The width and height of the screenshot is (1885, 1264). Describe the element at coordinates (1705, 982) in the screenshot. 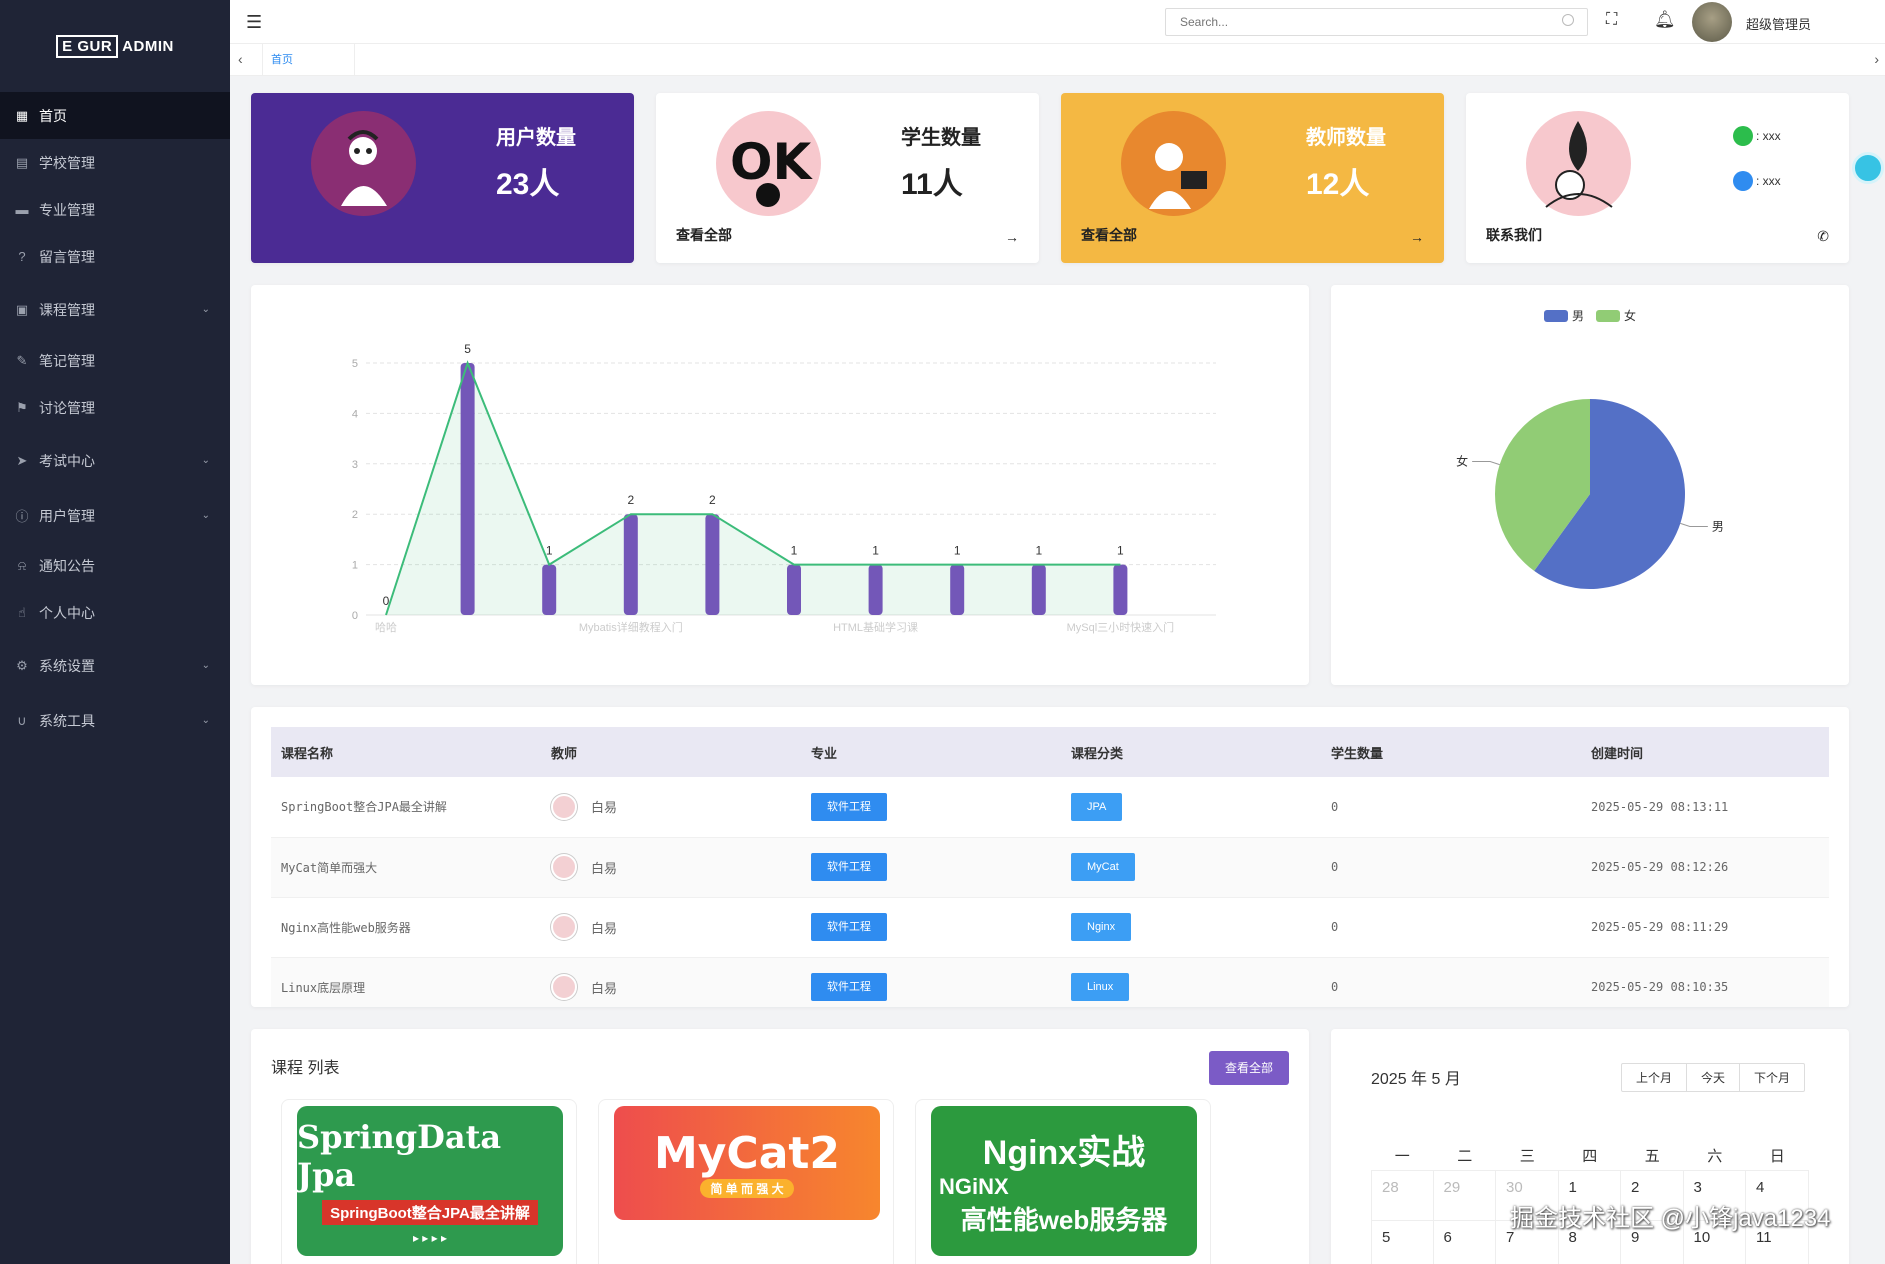

I see `cell-created: 2025-05-29 08:10:35` at that location.